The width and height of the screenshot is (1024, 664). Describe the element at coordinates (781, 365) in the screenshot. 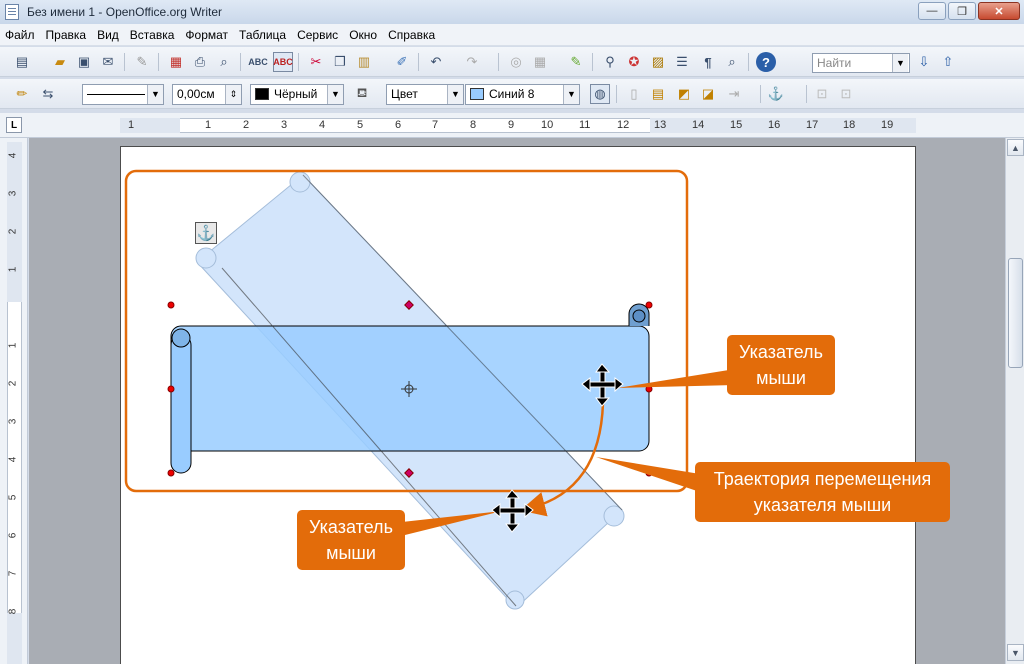

I see `callout-pointer-top-label: Указатель мыши` at that location.